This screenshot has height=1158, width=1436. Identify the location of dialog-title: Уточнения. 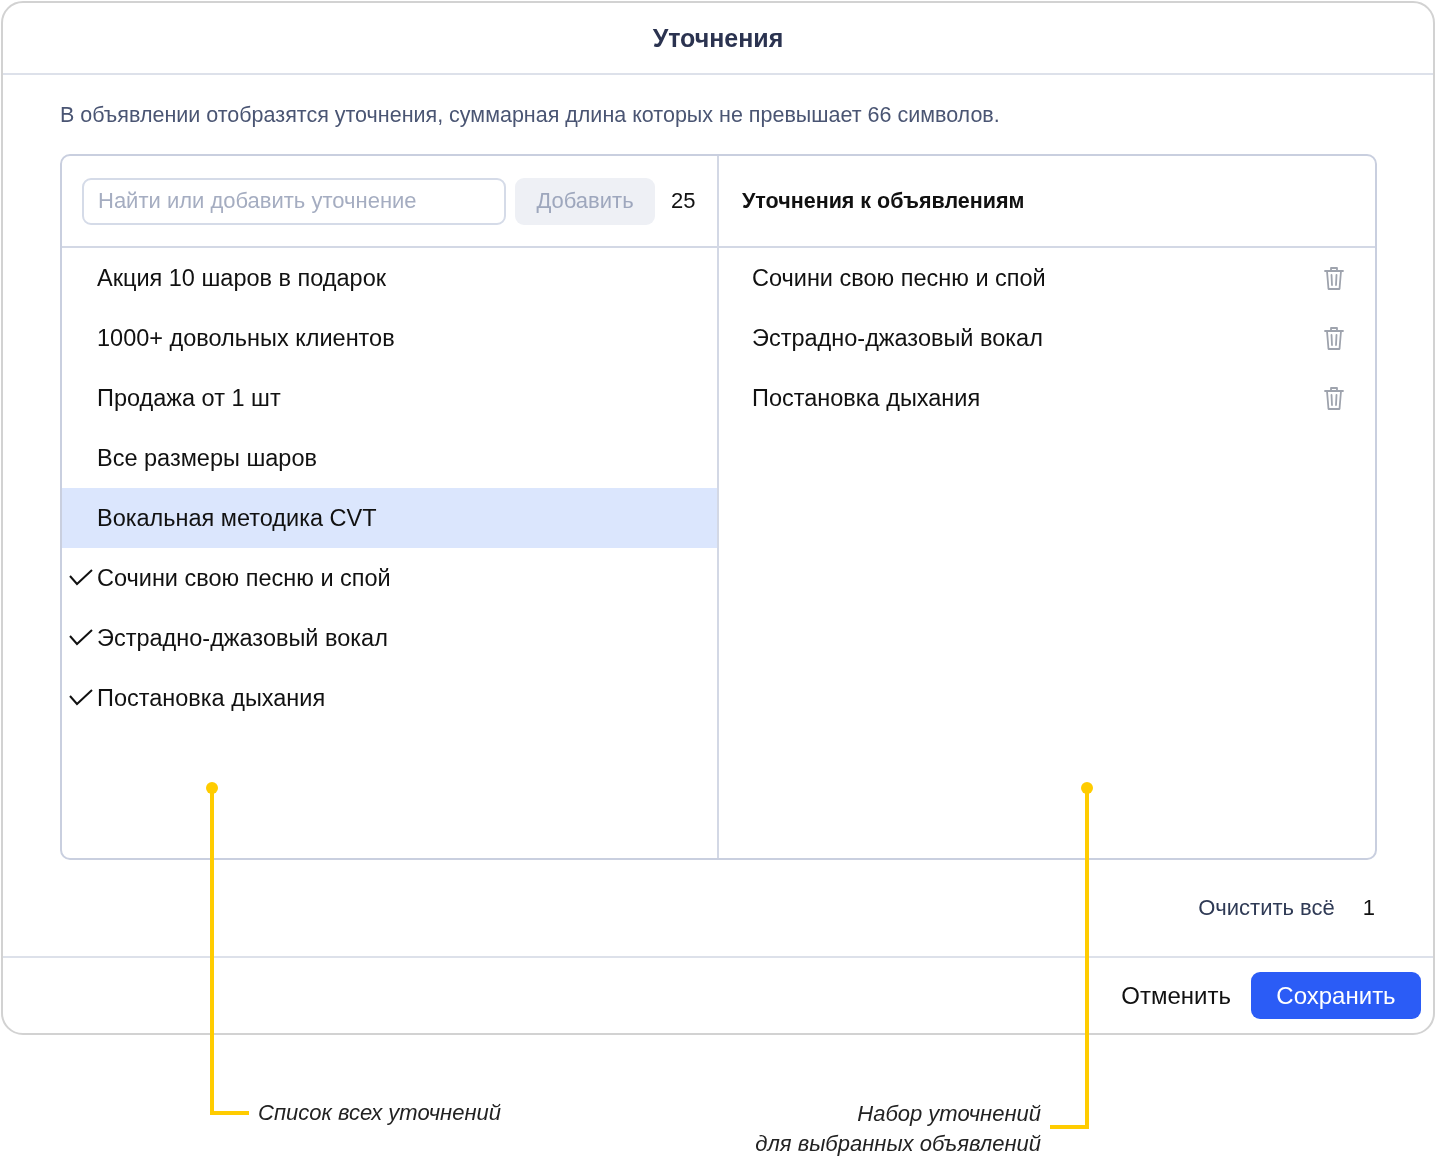
(718, 38).